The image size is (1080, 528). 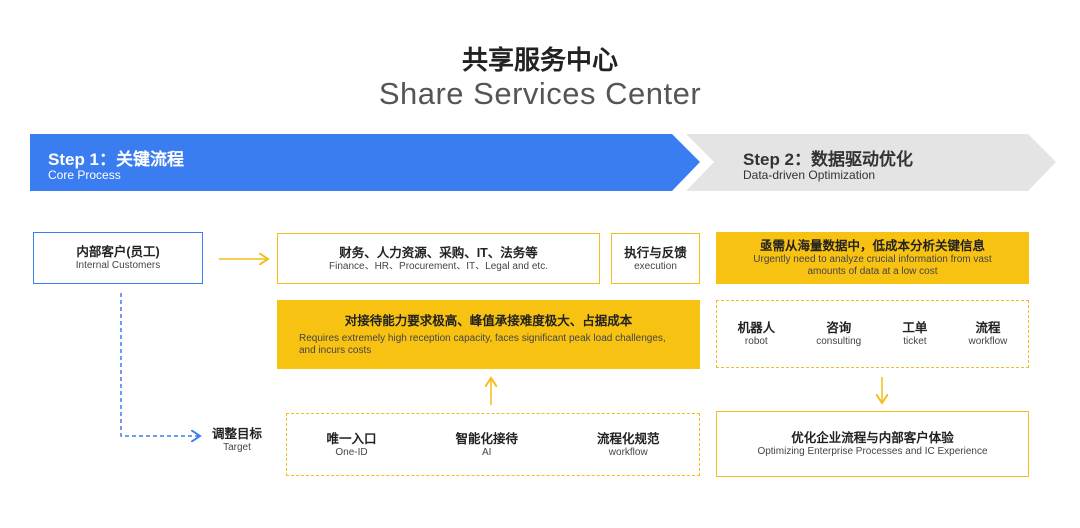 What do you see at coordinates (756, 341) in the screenshot?
I see `tool-item-en: robot` at bounding box center [756, 341].